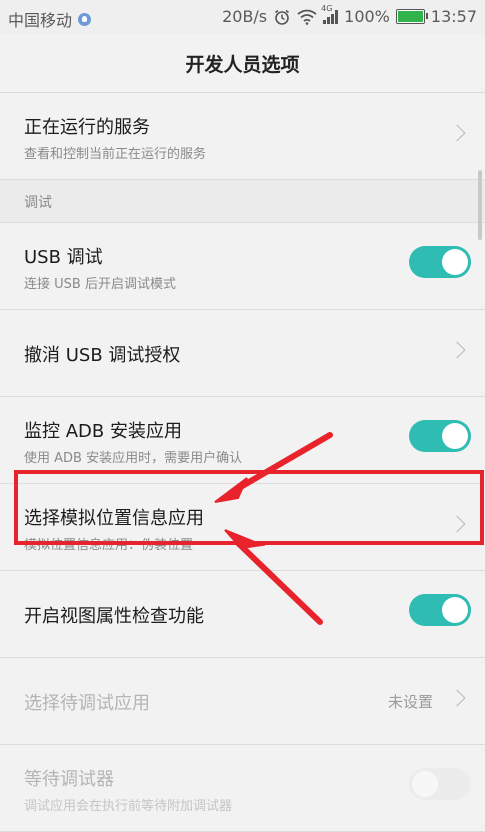  Describe the element at coordinates (85, 19) in the screenshot. I see `carrier-badge-icon` at that location.